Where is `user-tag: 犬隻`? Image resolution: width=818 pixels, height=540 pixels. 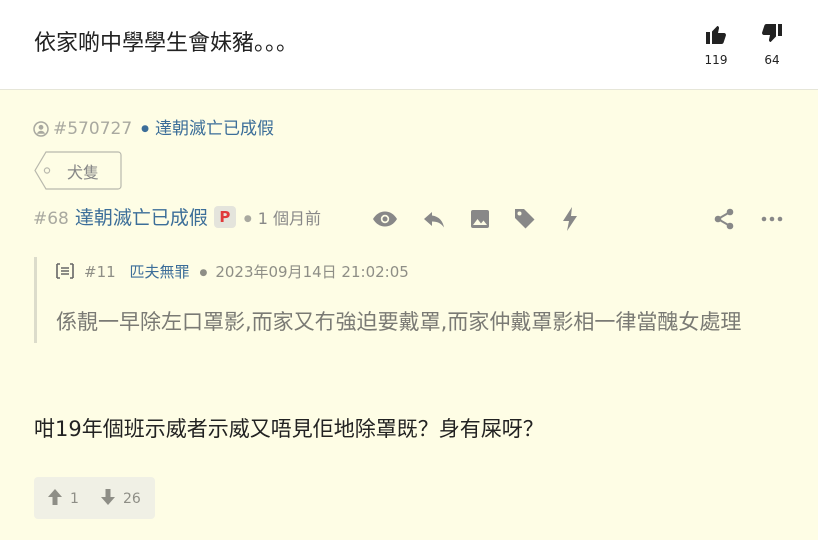
user-tag: 犬隻 is located at coordinates (78, 170).